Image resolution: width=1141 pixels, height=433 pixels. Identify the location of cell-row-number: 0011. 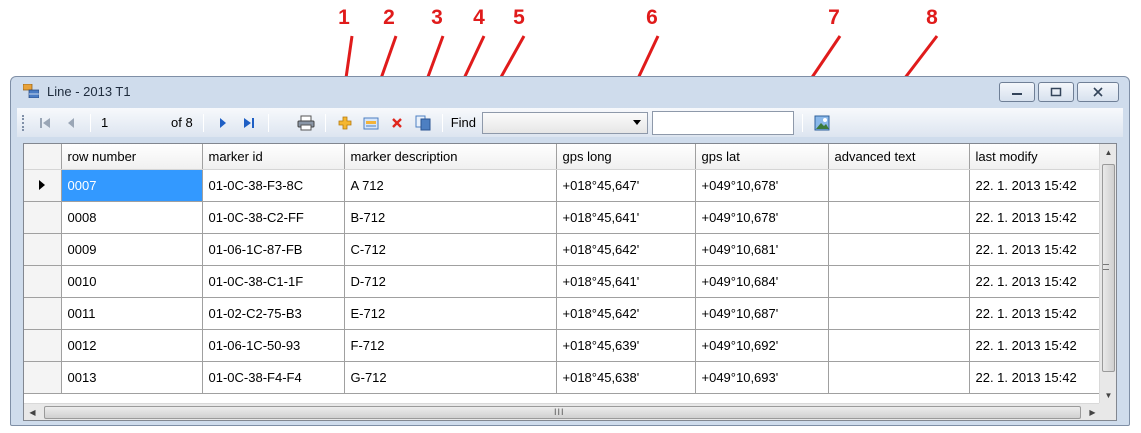
(132, 313).